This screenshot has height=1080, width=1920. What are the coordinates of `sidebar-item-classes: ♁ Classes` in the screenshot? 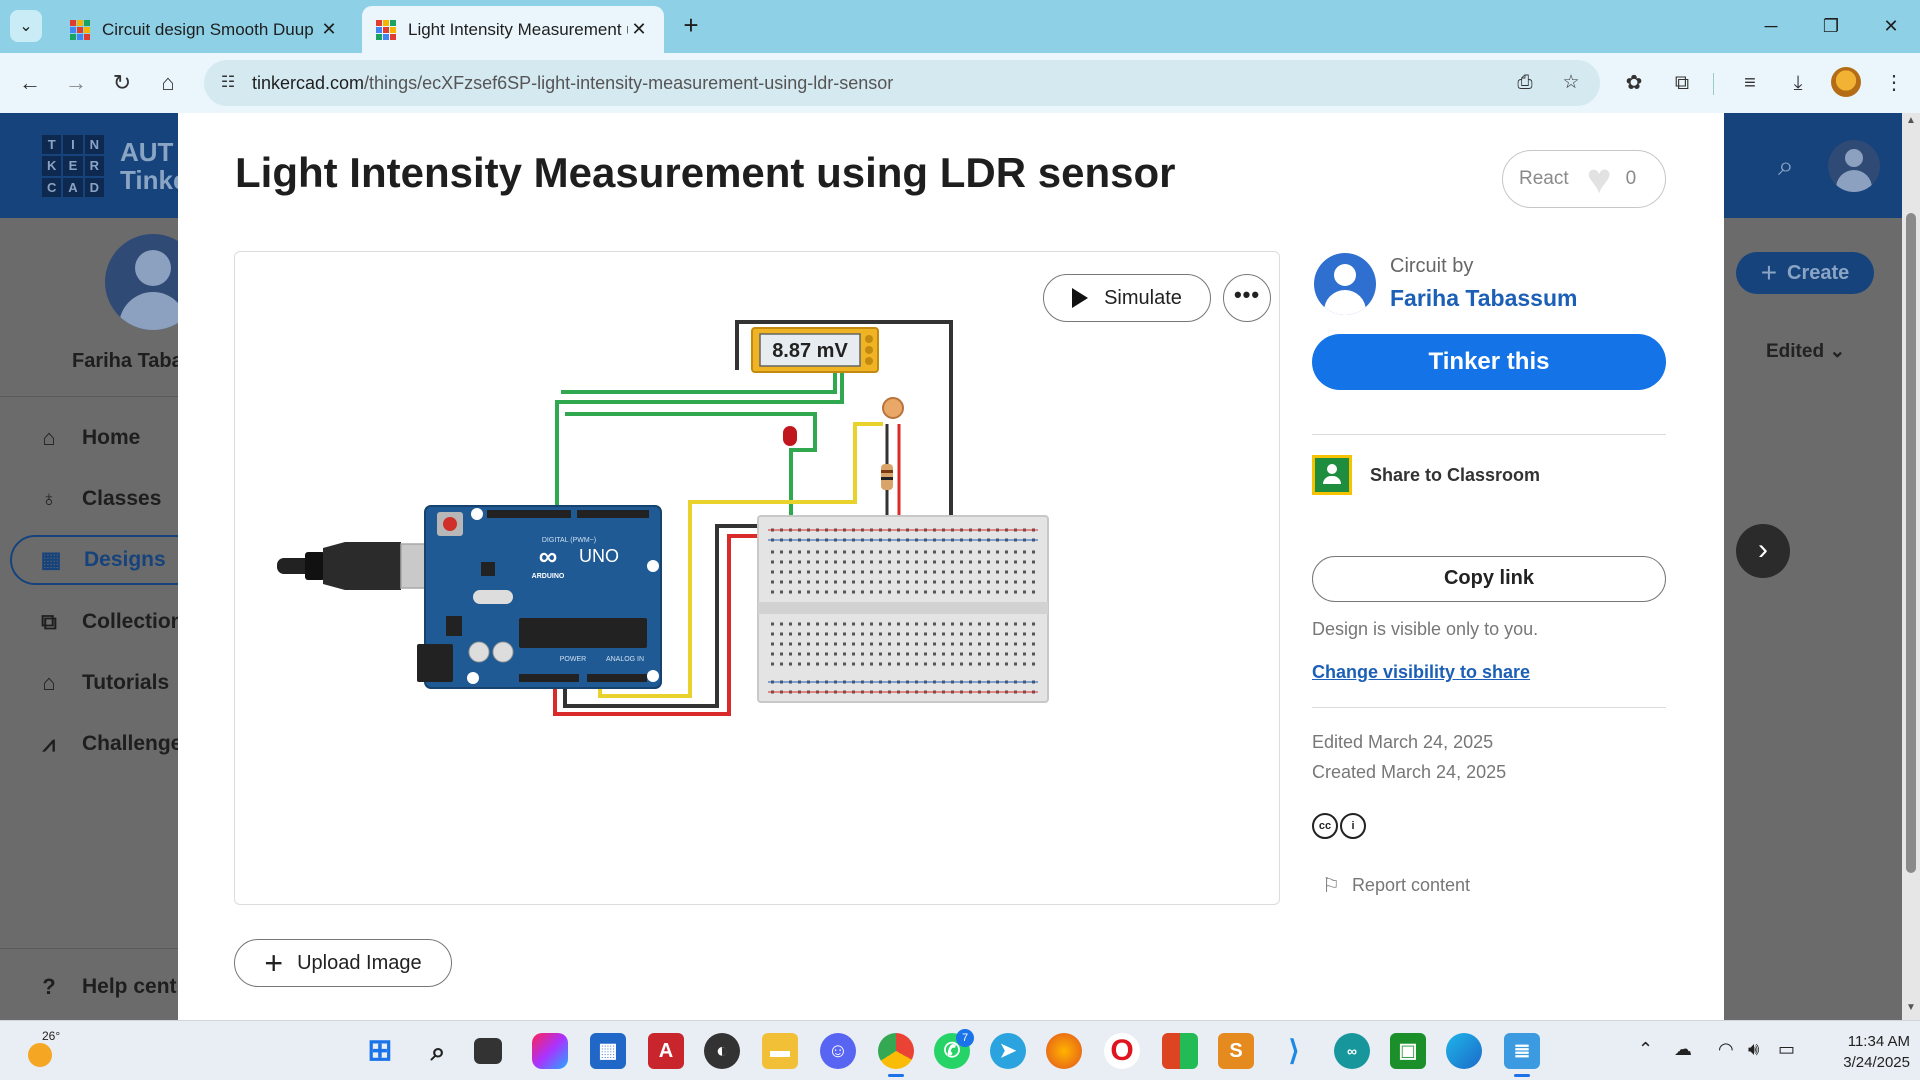 It's located at (98, 499).